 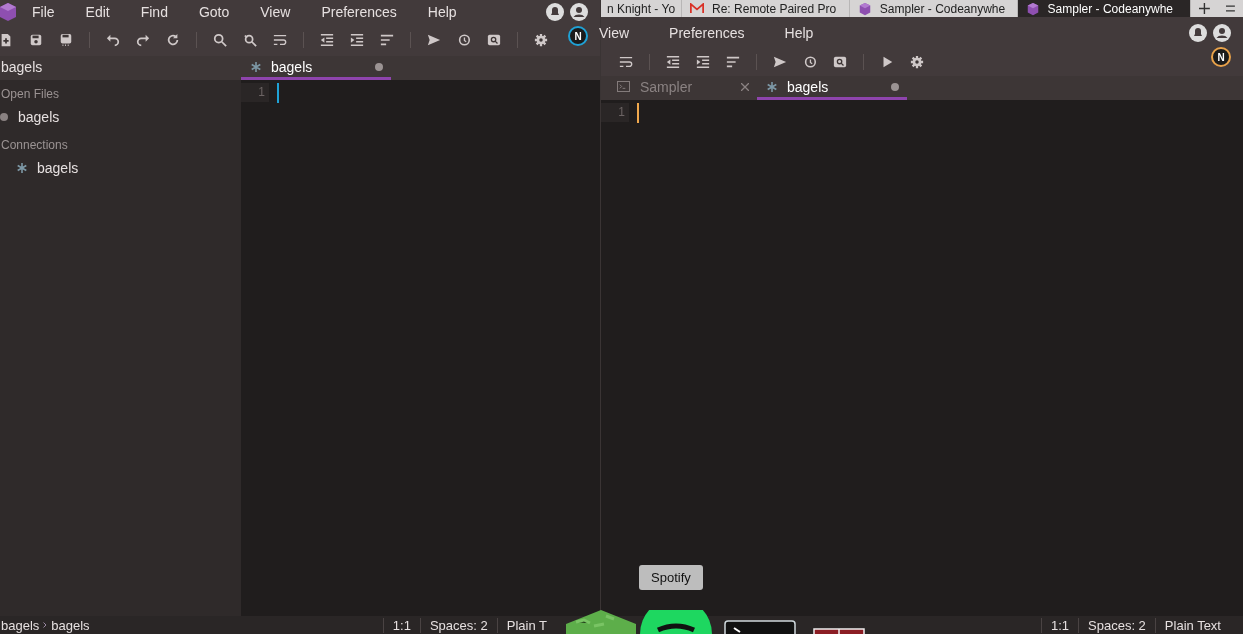 I want to click on menu-item: Goto, so click(x=214, y=12).